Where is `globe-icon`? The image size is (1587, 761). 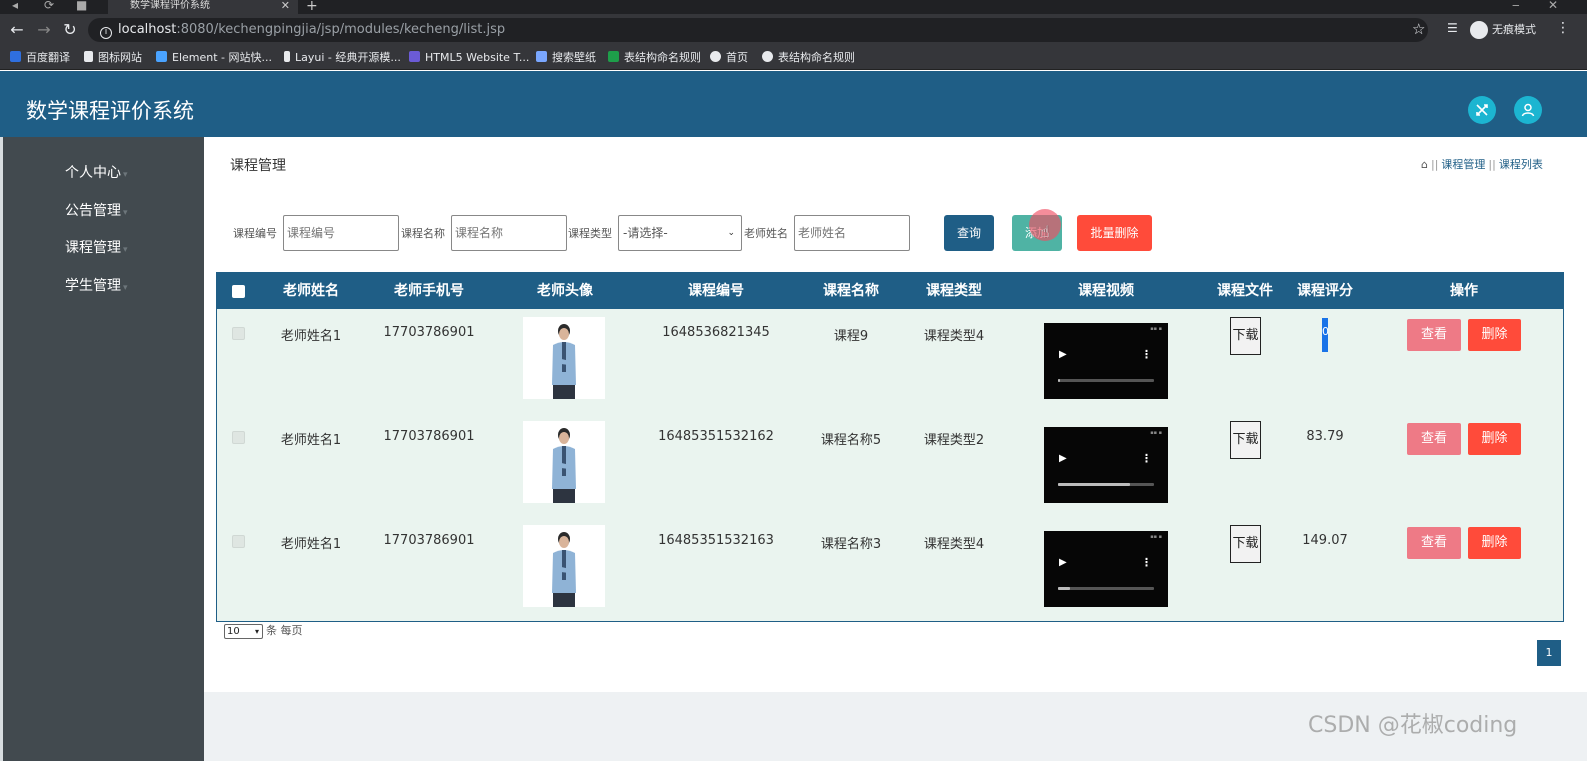
globe-icon is located at coordinates (767, 56).